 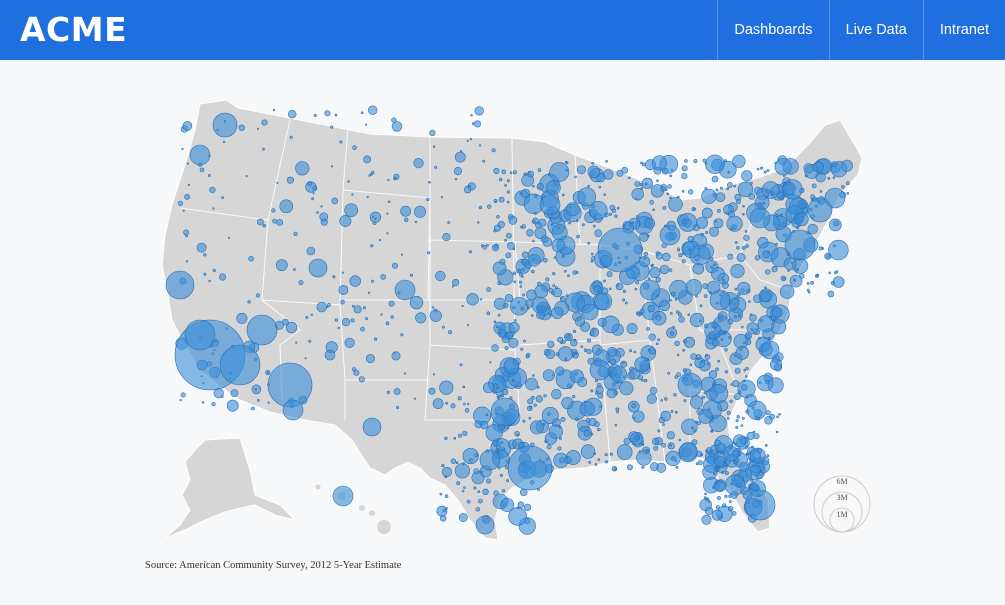 I want to click on legend-label-3m: 3M, so click(x=841, y=497).